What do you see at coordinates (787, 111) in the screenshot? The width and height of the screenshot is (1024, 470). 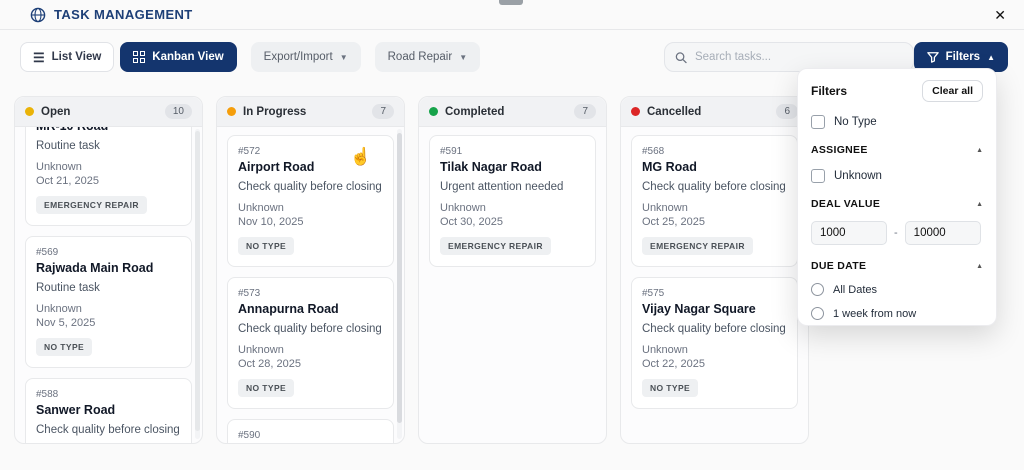 I see `column-count-badge: 6` at bounding box center [787, 111].